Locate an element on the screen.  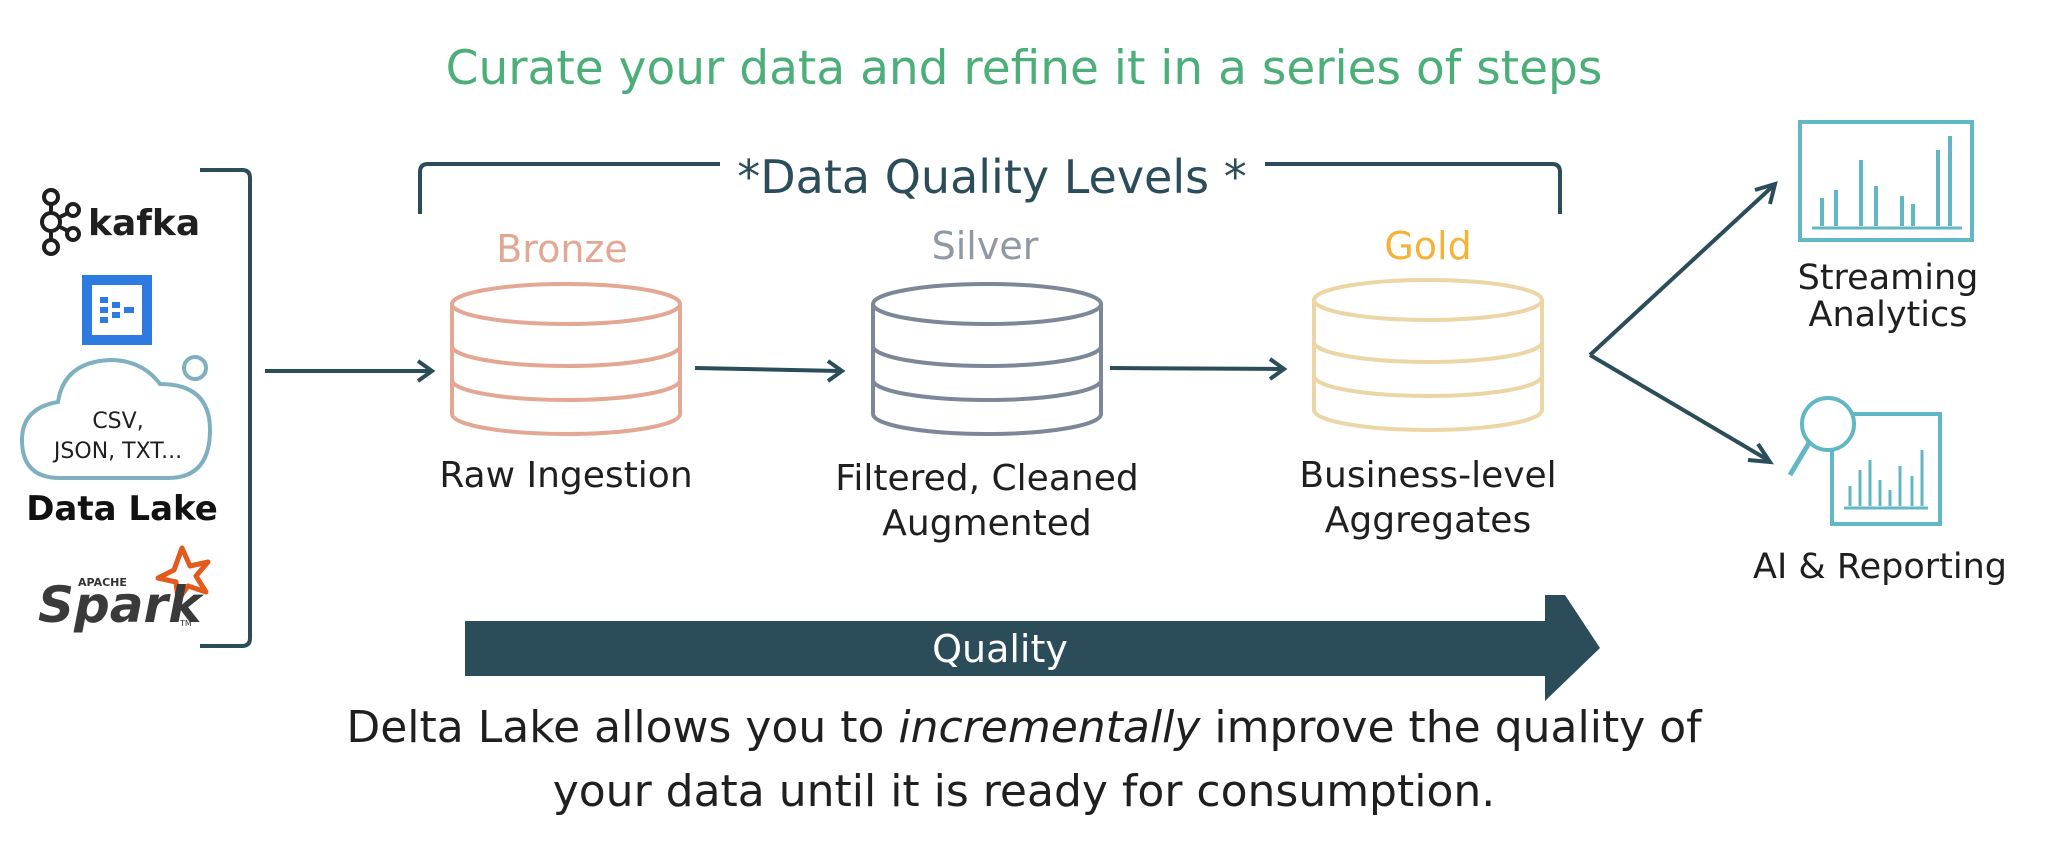
footer-line1-after: improve the quality of is located at coordinates (1451, 727).